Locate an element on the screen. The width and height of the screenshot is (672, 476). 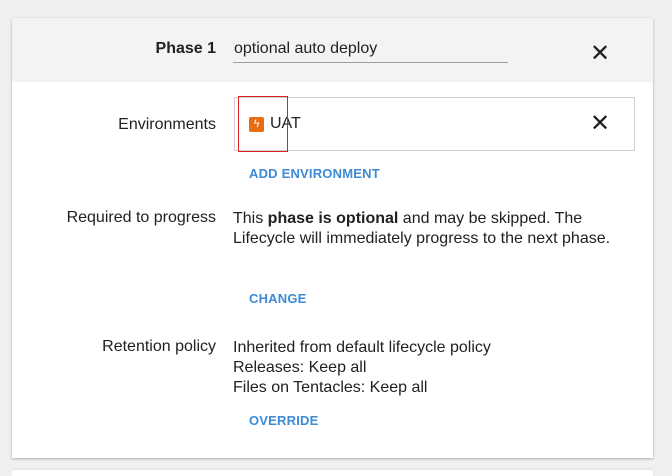
retention-line: Inherited from default lifecycle policy is located at coordinates (362, 347).